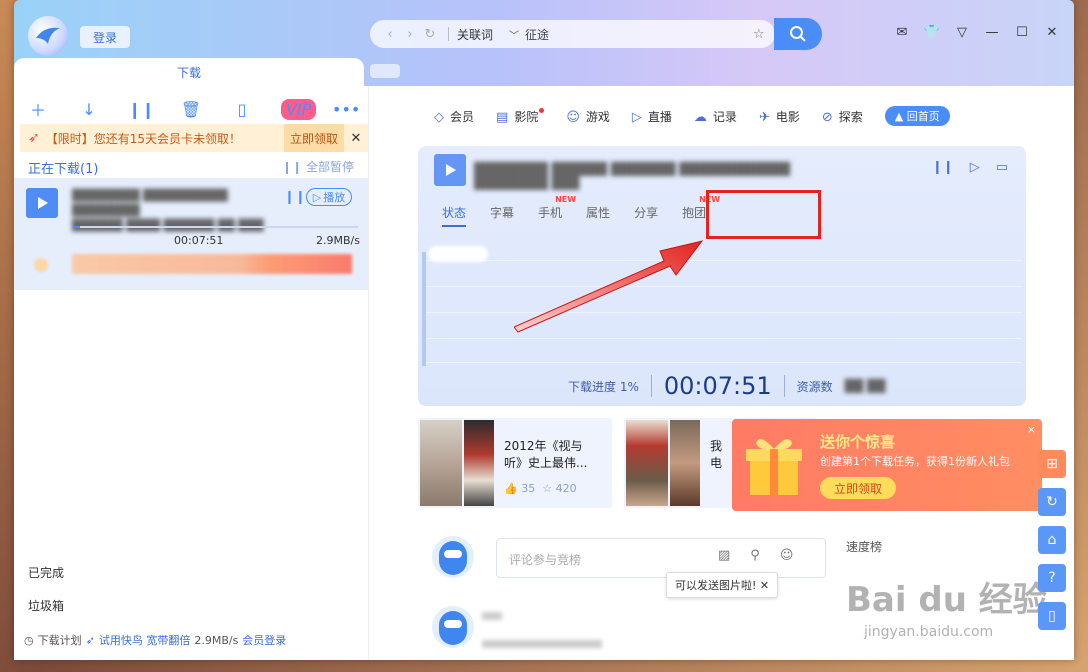 The width and height of the screenshot is (1088, 672). What do you see at coordinates (1052, 540) in the screenshot?
I see `home-icon: ⌂` at bounding box center [1052, 540].